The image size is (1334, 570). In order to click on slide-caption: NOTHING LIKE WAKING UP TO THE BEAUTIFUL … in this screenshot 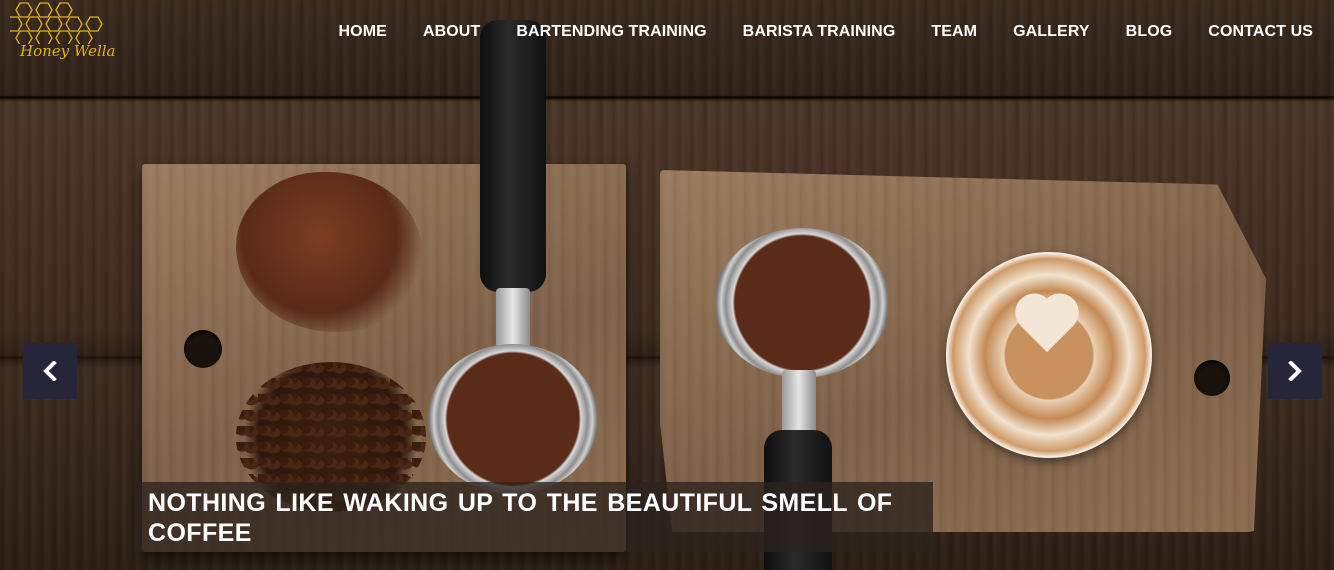, I will do `click(533, 517)`.